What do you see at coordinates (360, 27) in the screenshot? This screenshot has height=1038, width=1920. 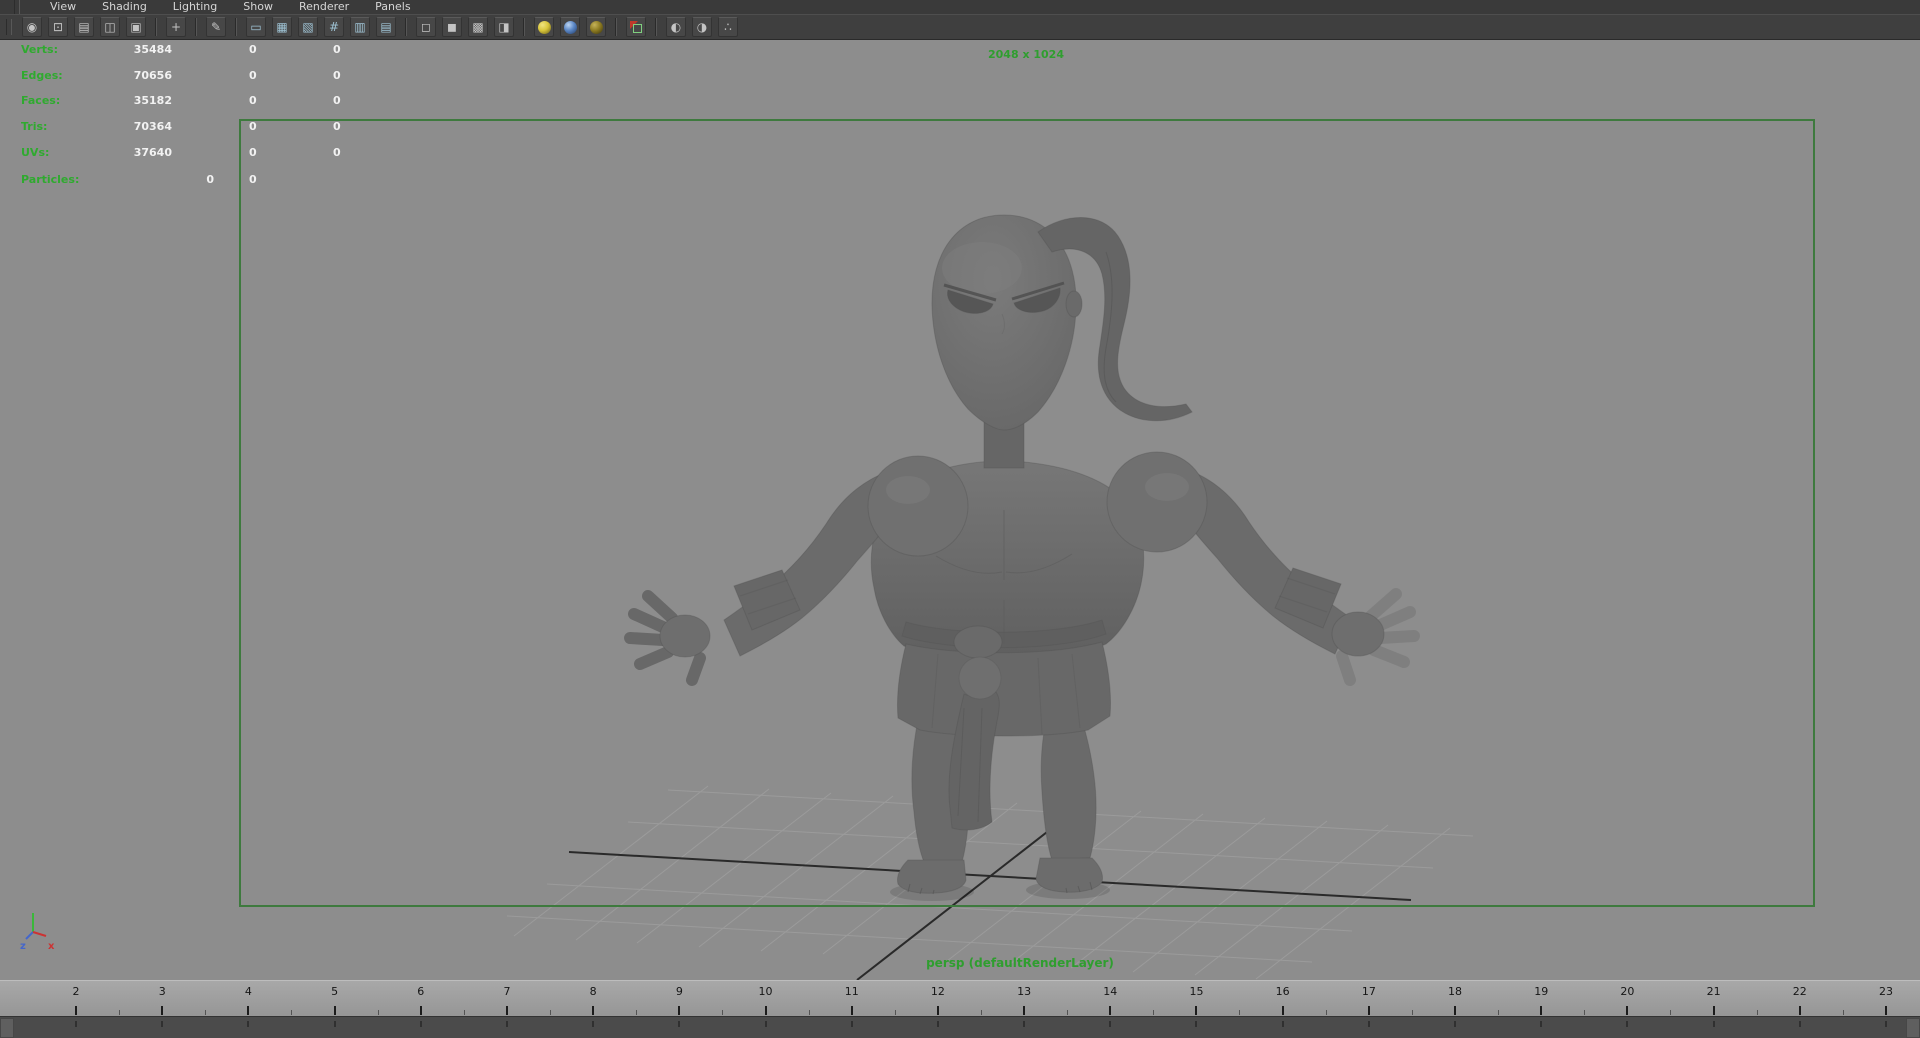 I see `safe-action-icon: ▥` at bounding box center [360, 27].